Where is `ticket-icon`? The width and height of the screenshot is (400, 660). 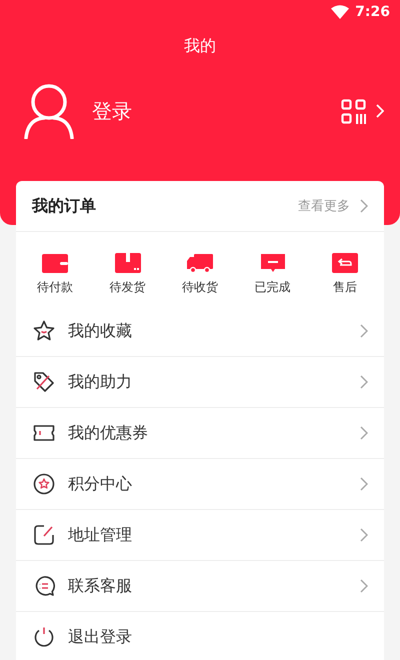 ticket-icon is located at coordinates (44, 433).